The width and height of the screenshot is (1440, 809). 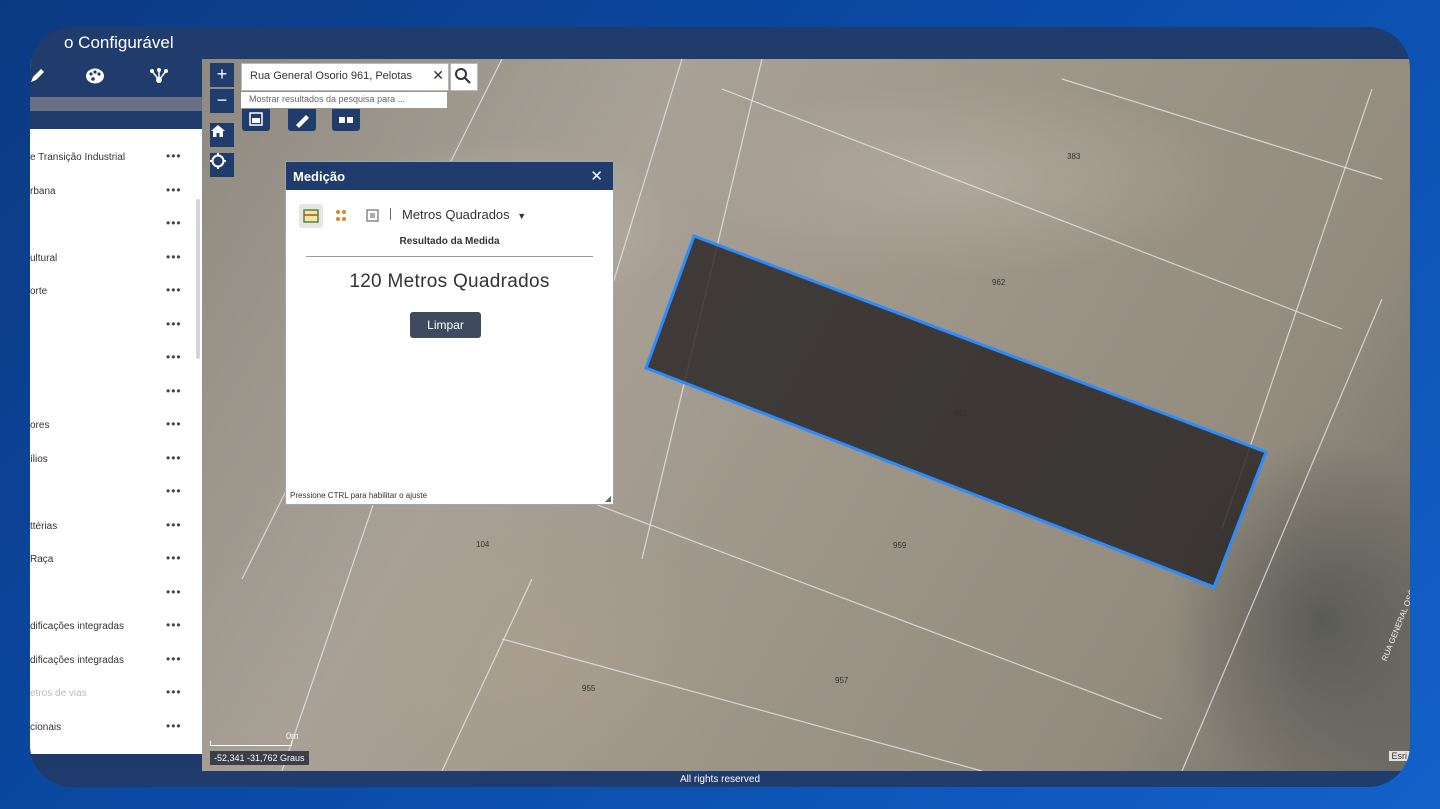 I want to click on home-button, so click(x=222, y=135).